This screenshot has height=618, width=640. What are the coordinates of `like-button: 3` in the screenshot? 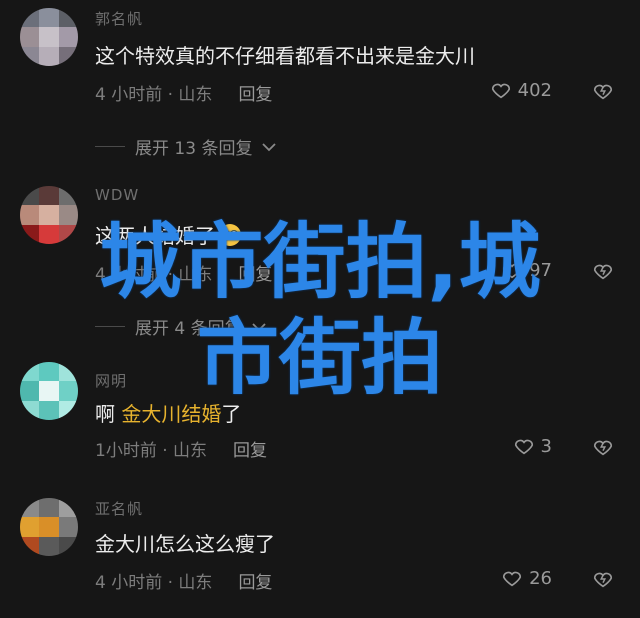 It's located at (532, 446).